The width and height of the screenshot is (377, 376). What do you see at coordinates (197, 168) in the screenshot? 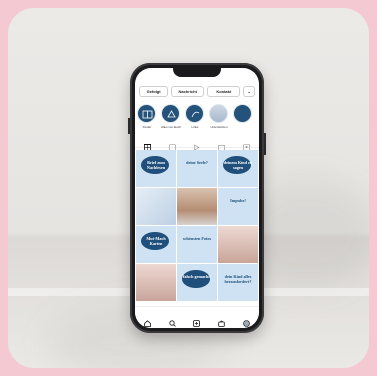
I see `post-tile: deine Seele?` at bounding box center [197, 168].